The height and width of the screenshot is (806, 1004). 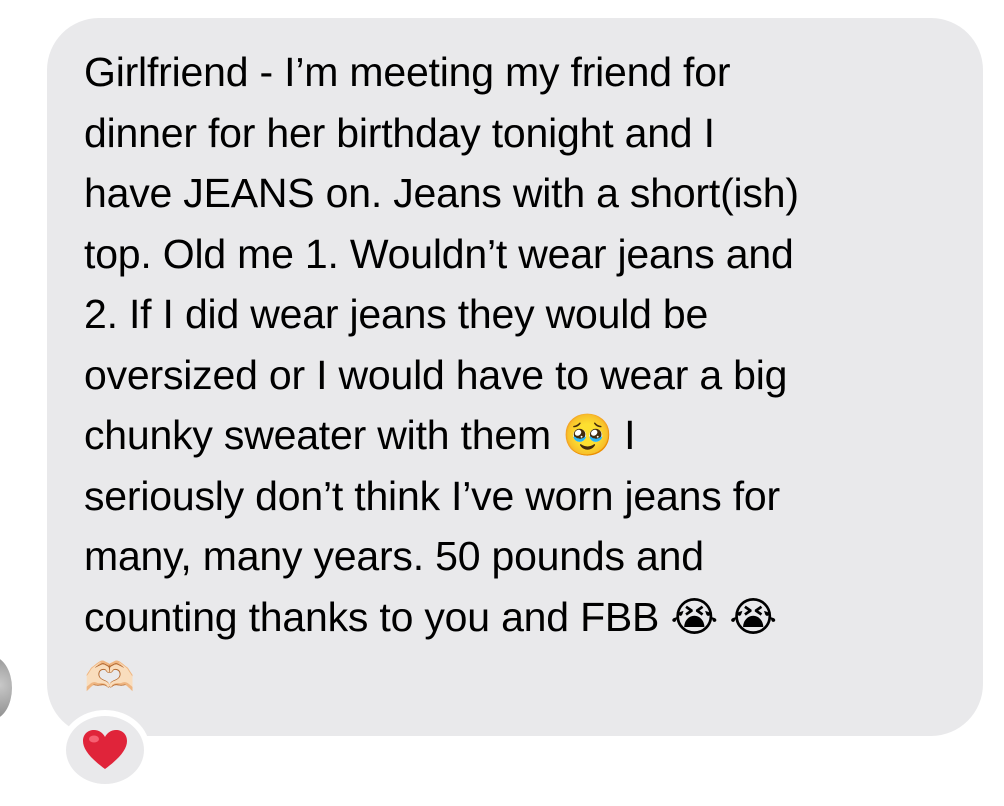 I want to click on message-line: counting thanks to you and FBB 😭 😭, so click(x=431, y=616).